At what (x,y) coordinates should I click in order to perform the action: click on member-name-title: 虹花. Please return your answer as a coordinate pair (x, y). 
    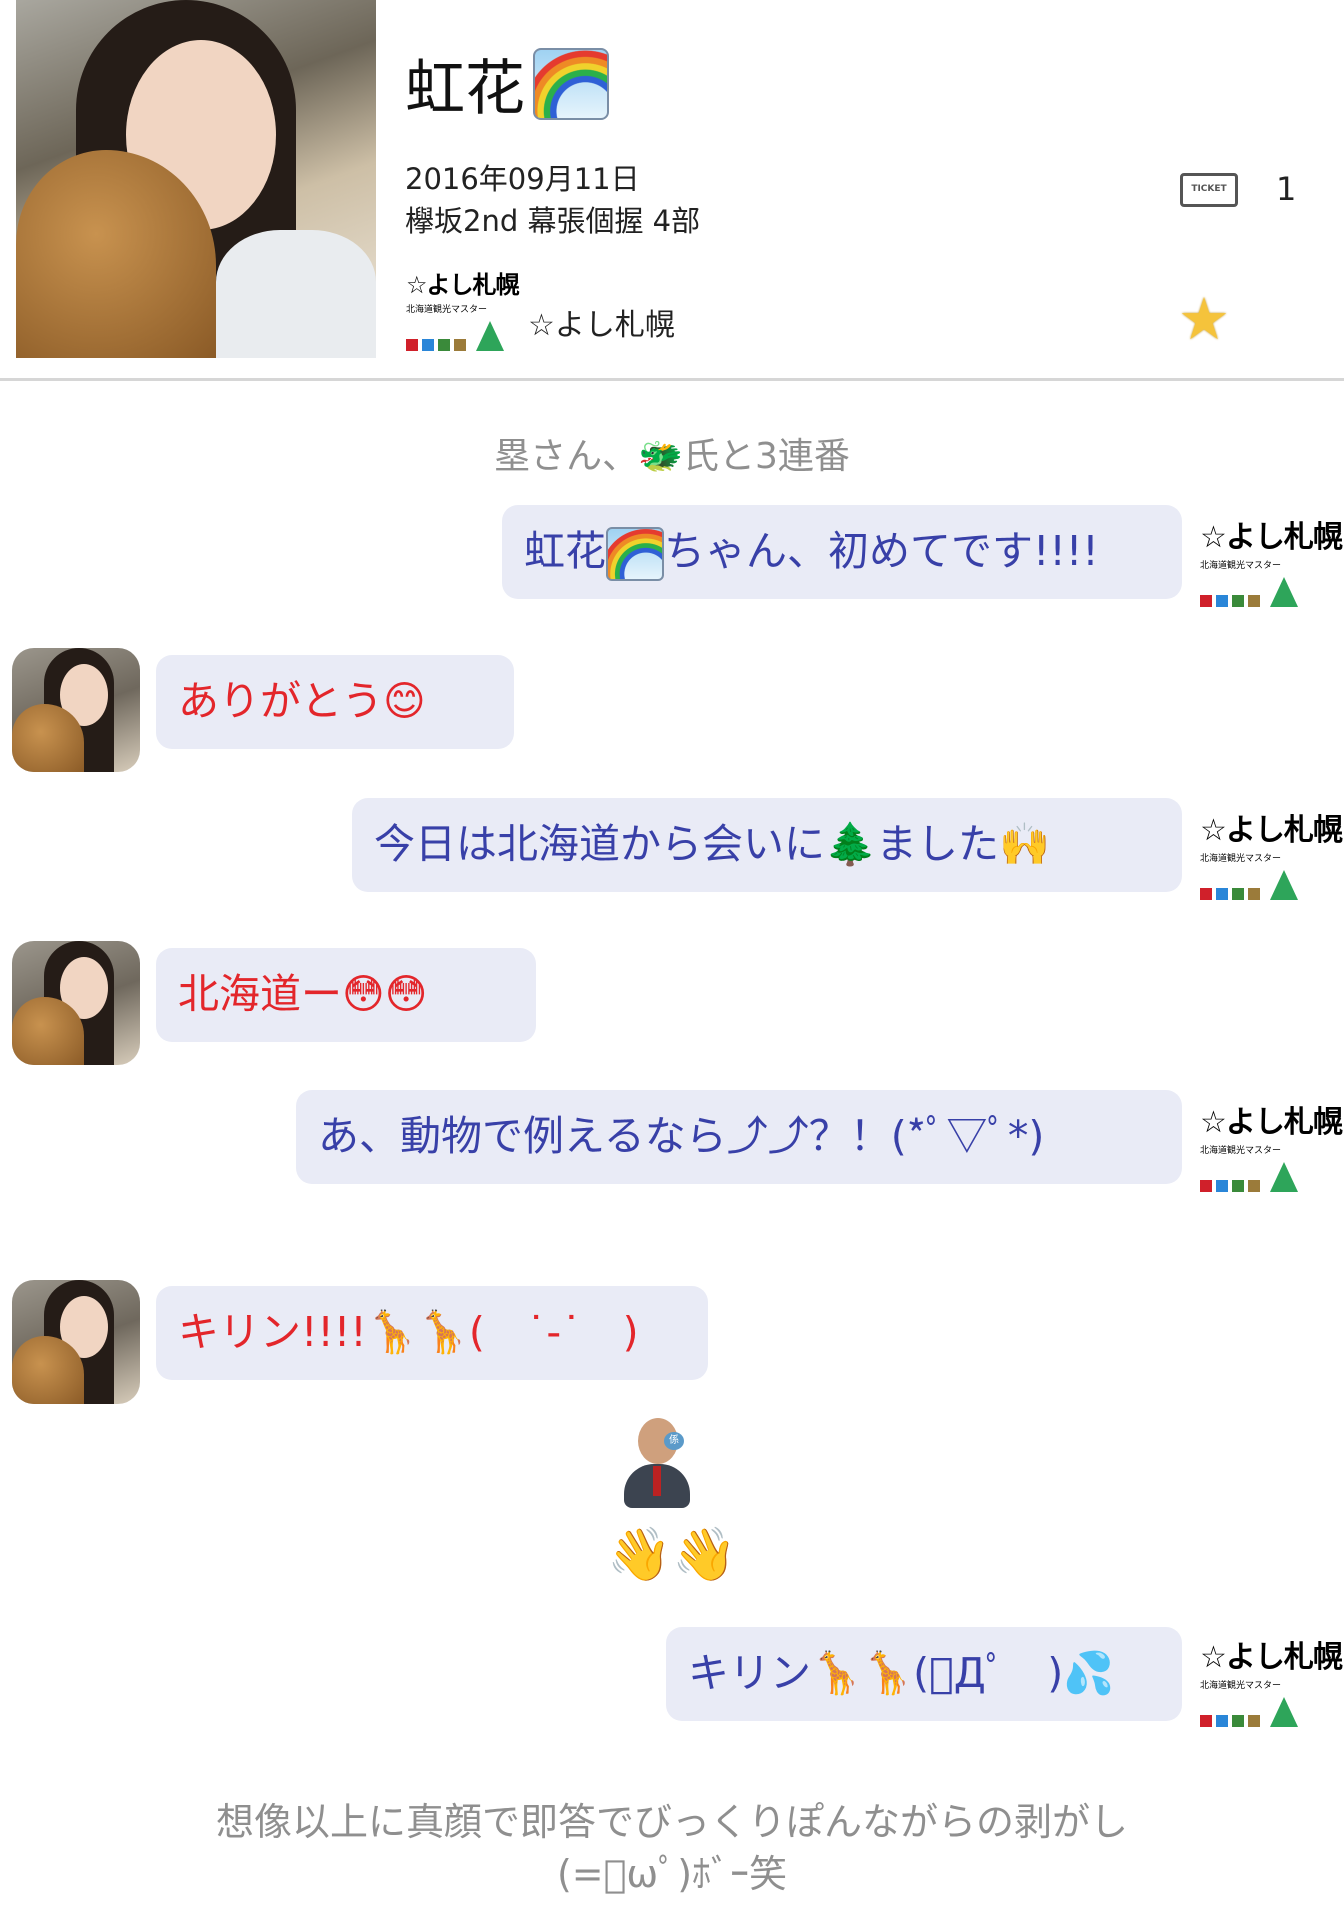
    Looking at the image, I should click on (507, 83).